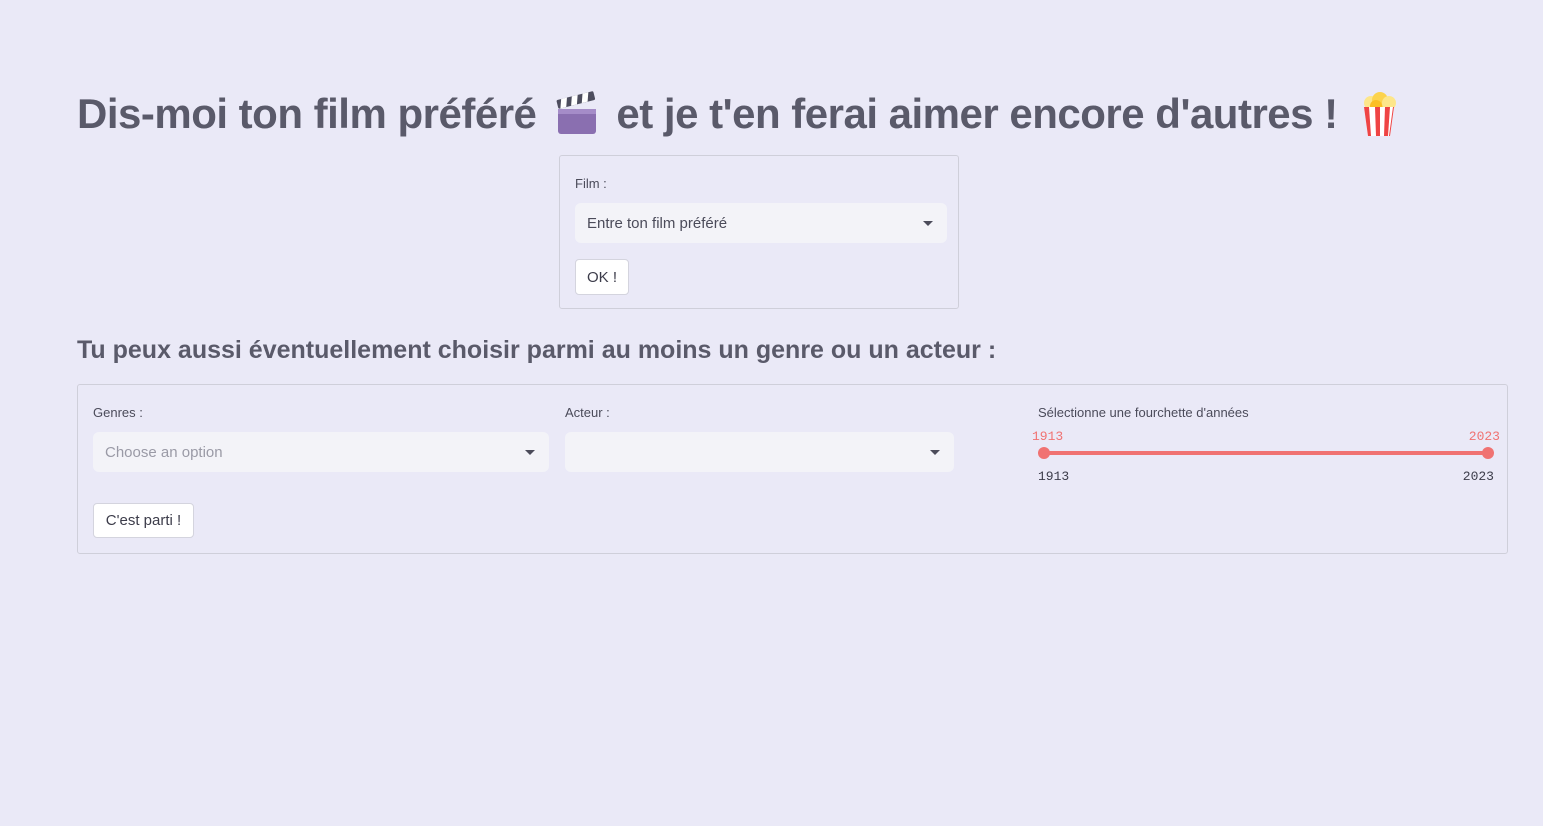 The height and width of the screenshot is (826, 1543). Describe the element at coordinates (1478, 476) in the screenshot. I see `slider-max-label: 2023` at that location.